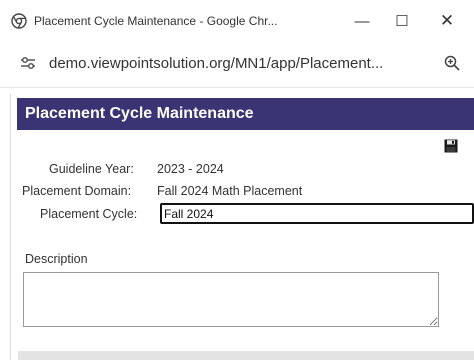 This screenshot has width=474, height=360. What do you see at coordinates (28, 63) in the screenshot?
I see `site-settings-icon` at bounding box center [28, 63].